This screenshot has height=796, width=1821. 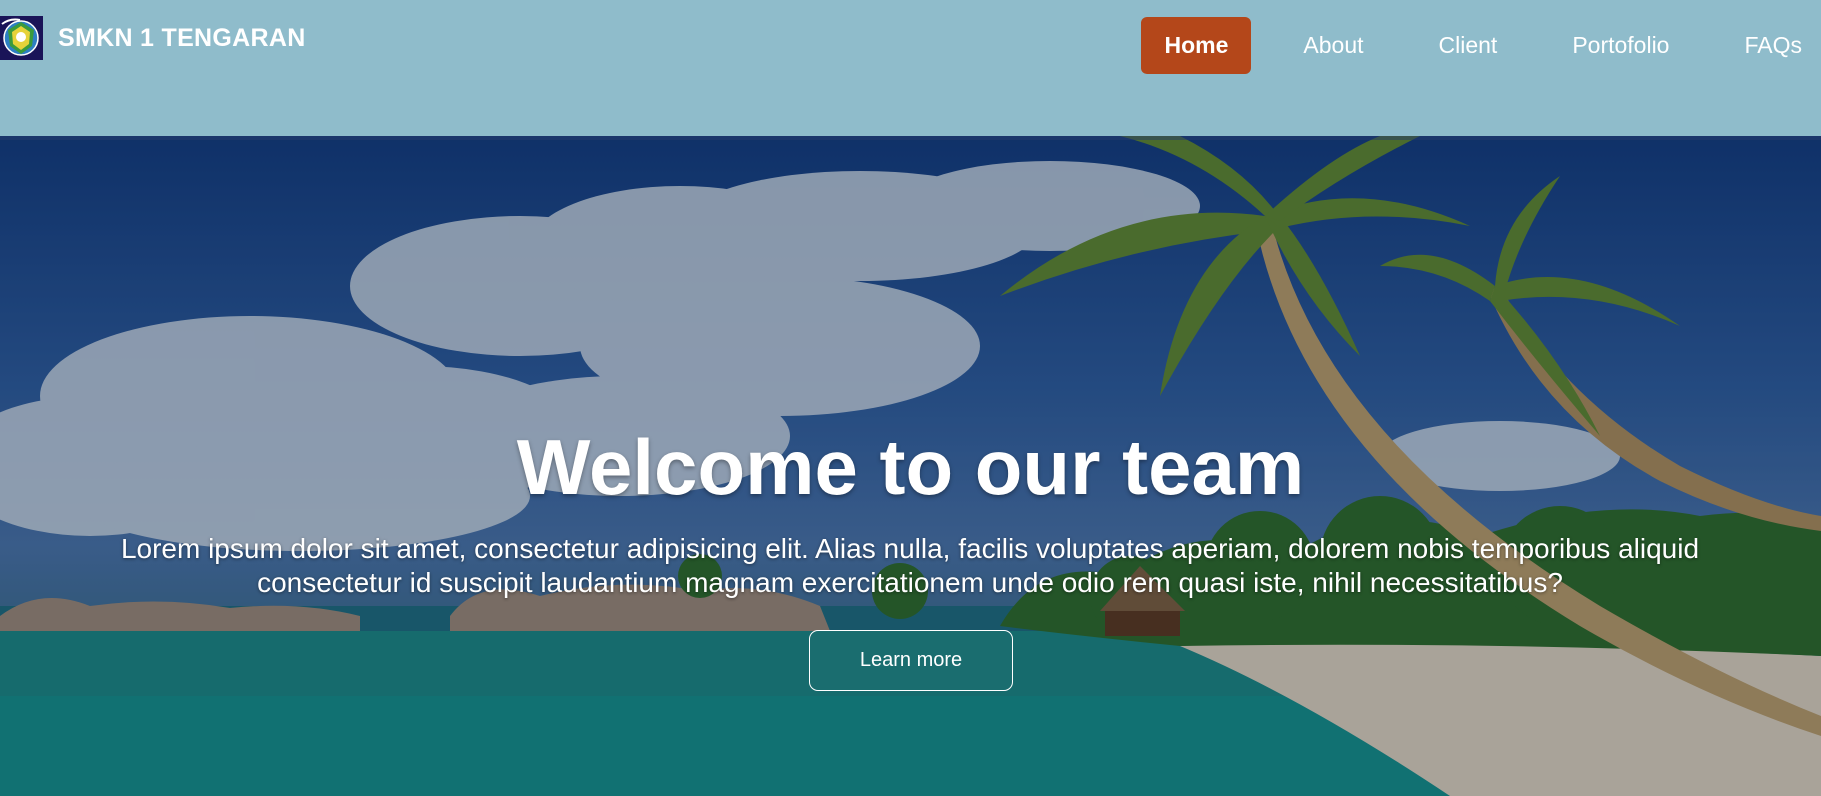 I want to click on main-nav: Home About Client Portofolio FAQs, so click(x=1481, y=45).